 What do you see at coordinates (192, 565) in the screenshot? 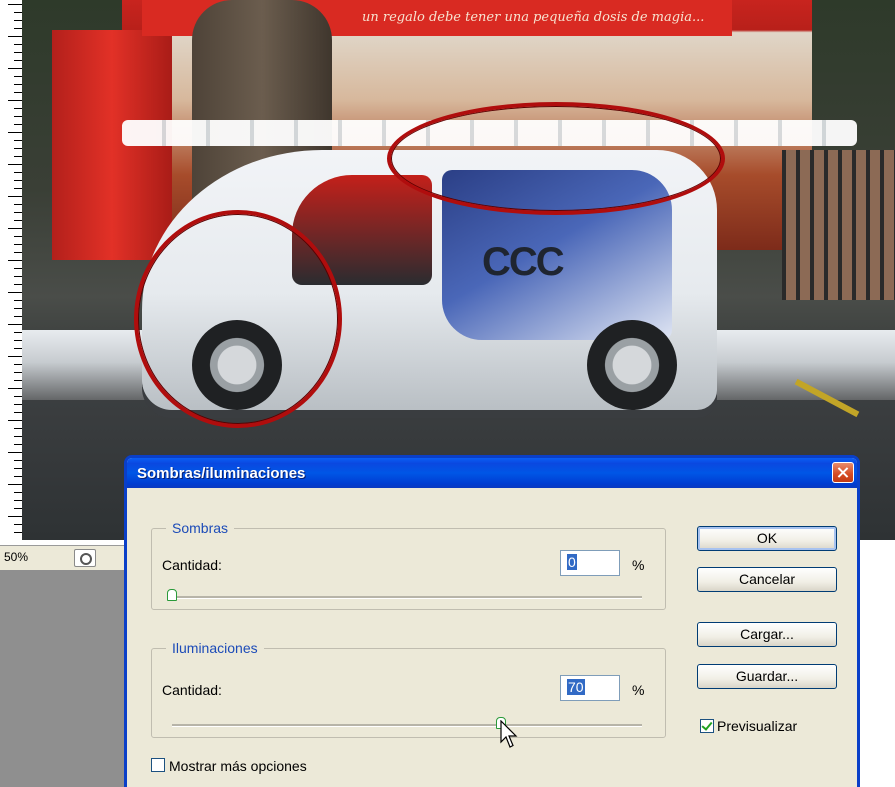
I see `shadows-amount-label: Cantidad:` at bounding box center [192, 565].